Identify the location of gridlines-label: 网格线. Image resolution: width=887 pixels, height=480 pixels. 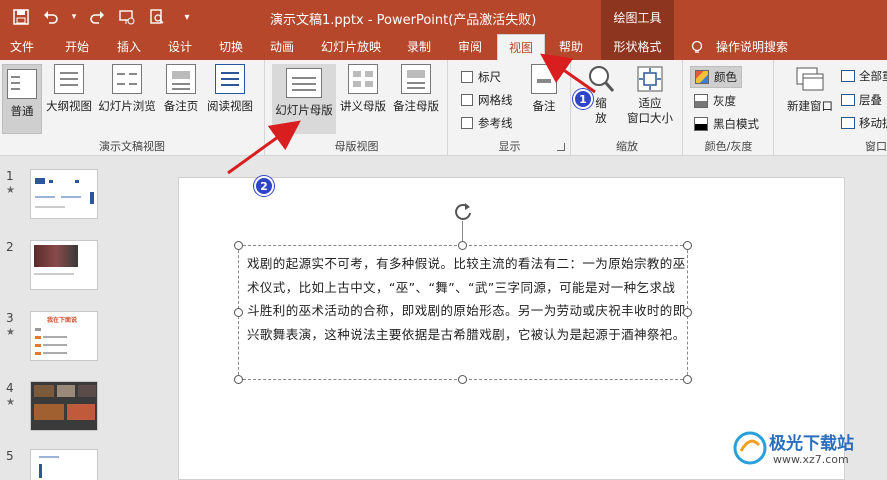
(495, 100).